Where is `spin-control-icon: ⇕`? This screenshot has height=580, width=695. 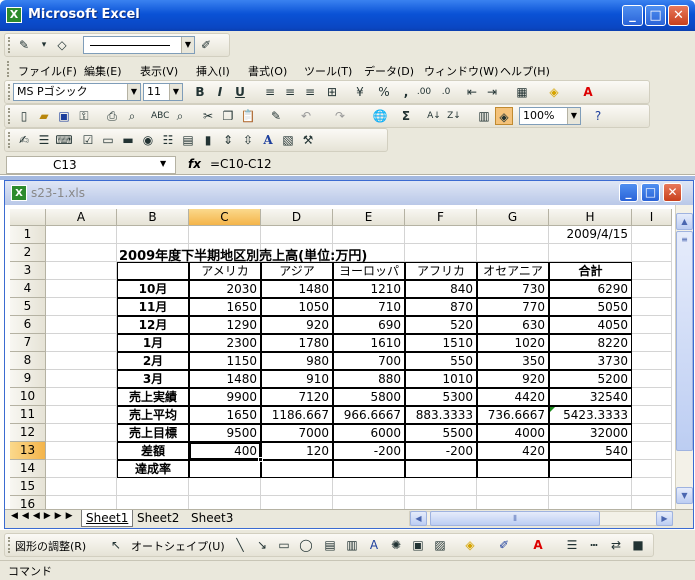
spin-control-icon: ⇕ is located at coordinates (228, 140).